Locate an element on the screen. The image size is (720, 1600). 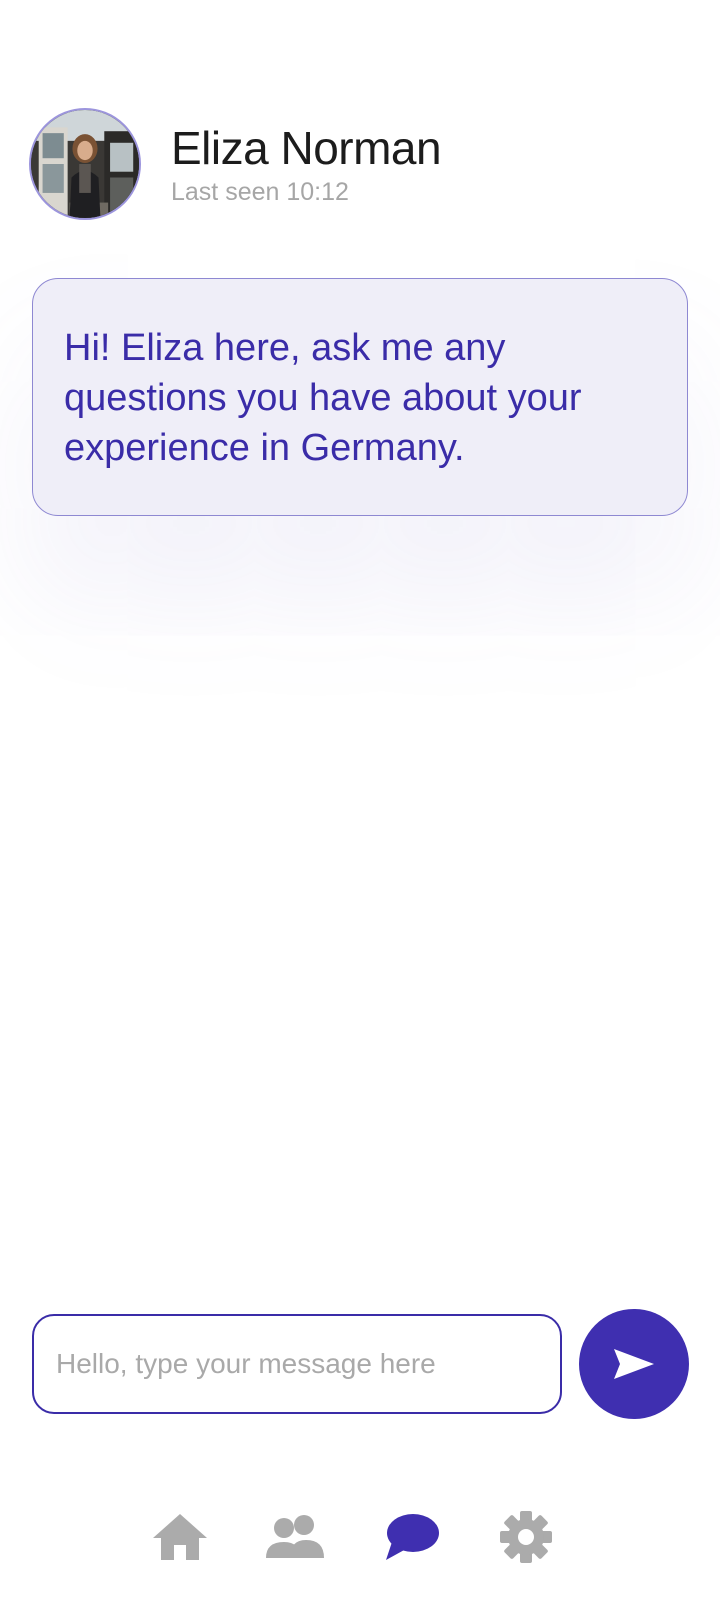
chat-icon is located at coordinates (412, 1537).